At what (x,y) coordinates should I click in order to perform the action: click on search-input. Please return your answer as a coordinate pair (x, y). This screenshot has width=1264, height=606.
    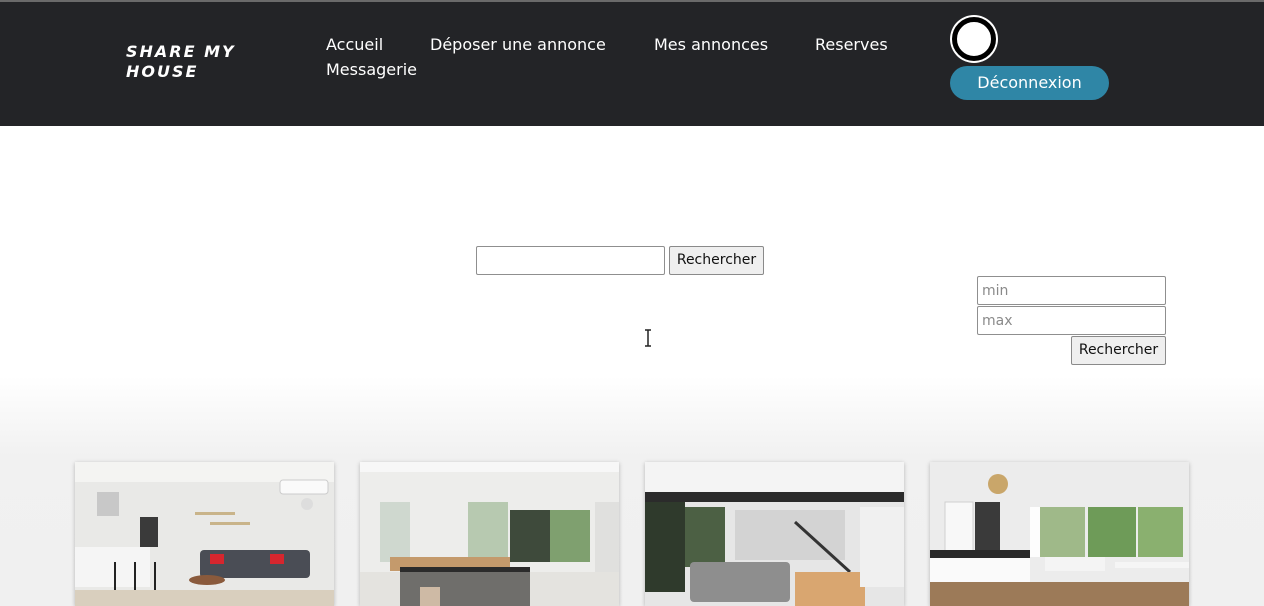
    Looking at the image, I should click on (570, 260).